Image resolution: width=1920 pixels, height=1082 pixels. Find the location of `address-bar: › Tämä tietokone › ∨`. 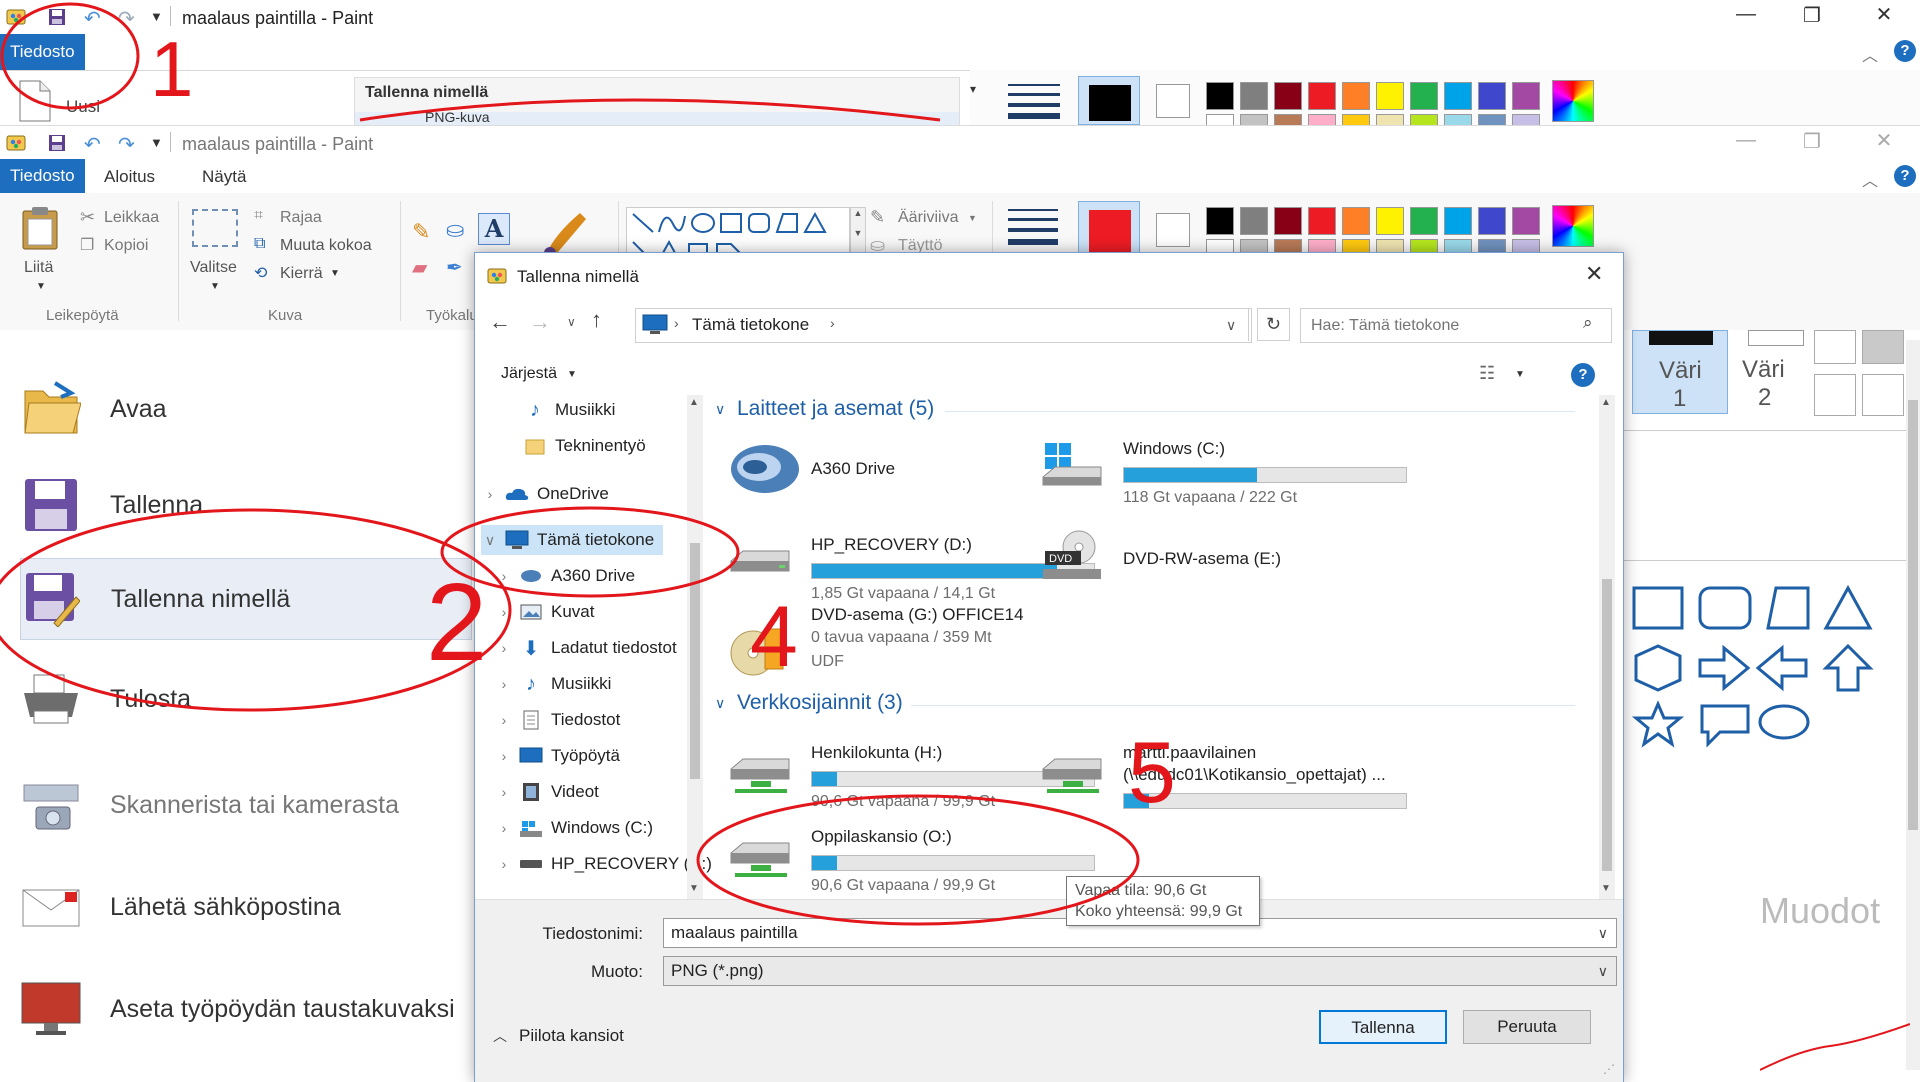

address-bar: › Tämä tietokone › ∨ is located at coordinates (943, 325).